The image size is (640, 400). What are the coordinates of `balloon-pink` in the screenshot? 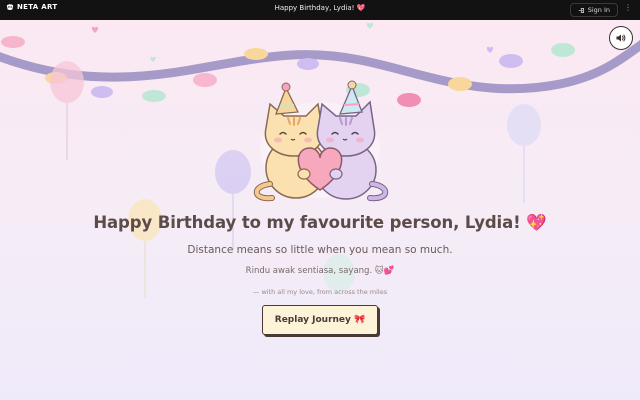 It's located at (67, 110).